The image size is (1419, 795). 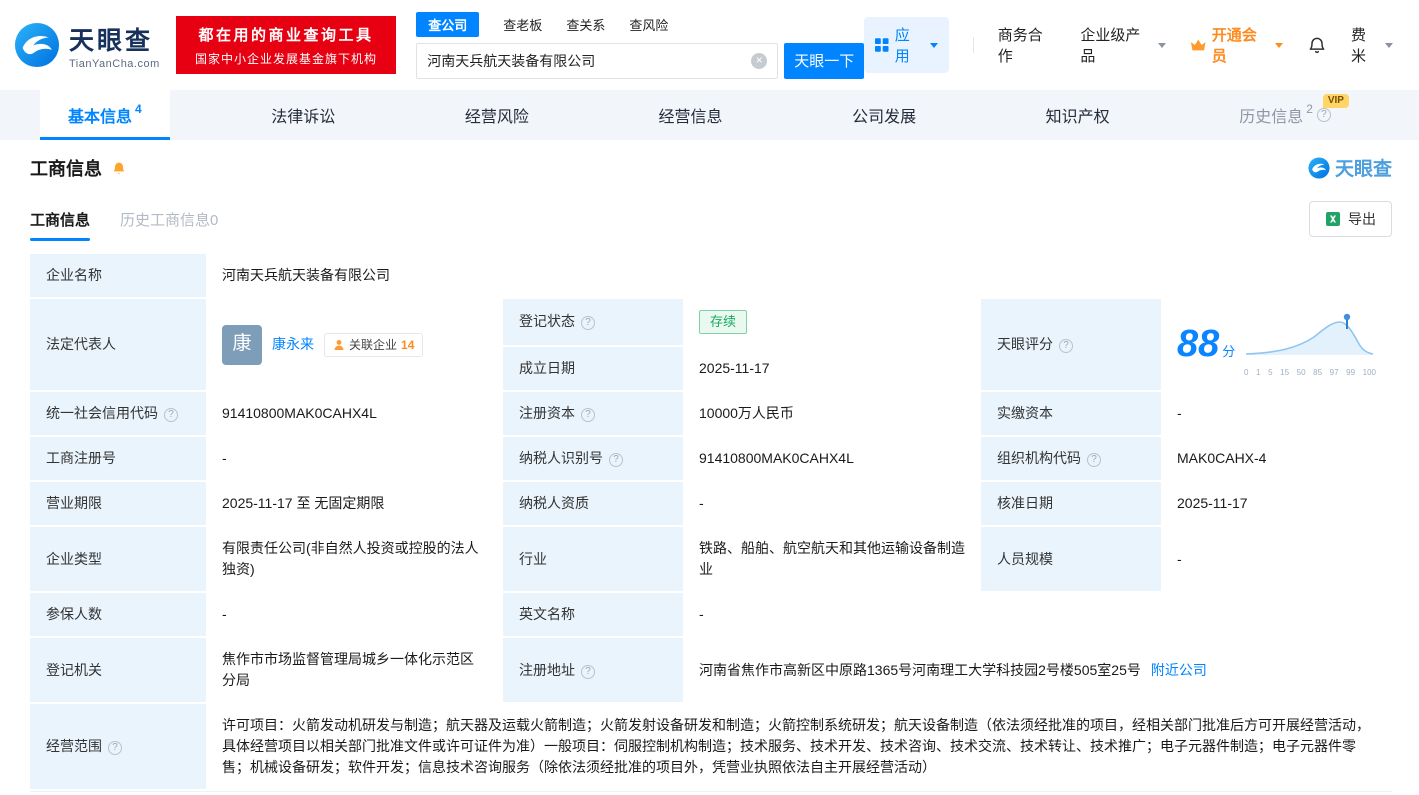 What do you see at coordinates (973, 45) in the screenshot?
I see `divider` at bounding box center [973, 45].